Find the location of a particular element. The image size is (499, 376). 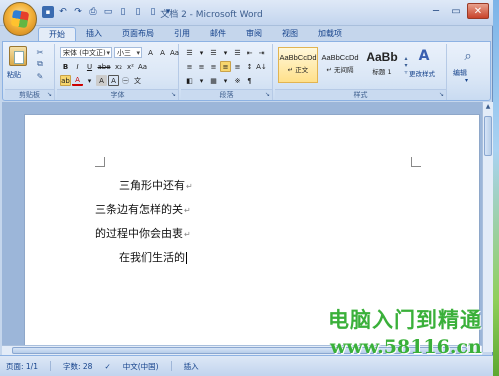

tab-mailings: 邮件 is located at coordinates (218, 34).